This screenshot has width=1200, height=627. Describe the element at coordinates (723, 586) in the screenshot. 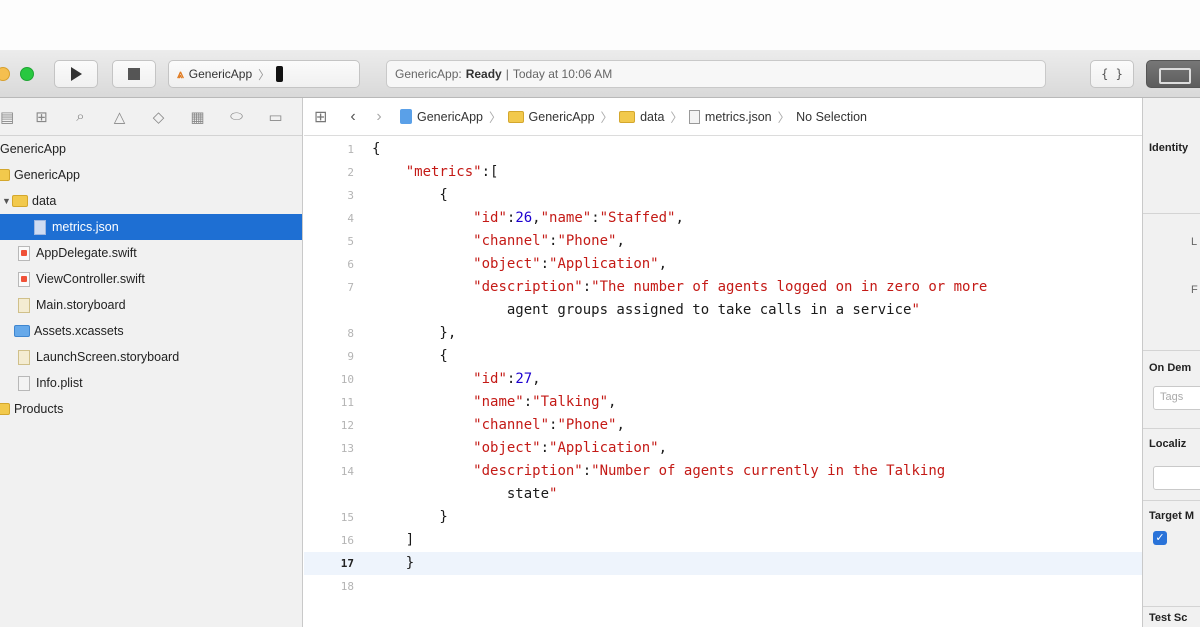

I see `code-line: 18` at that location.